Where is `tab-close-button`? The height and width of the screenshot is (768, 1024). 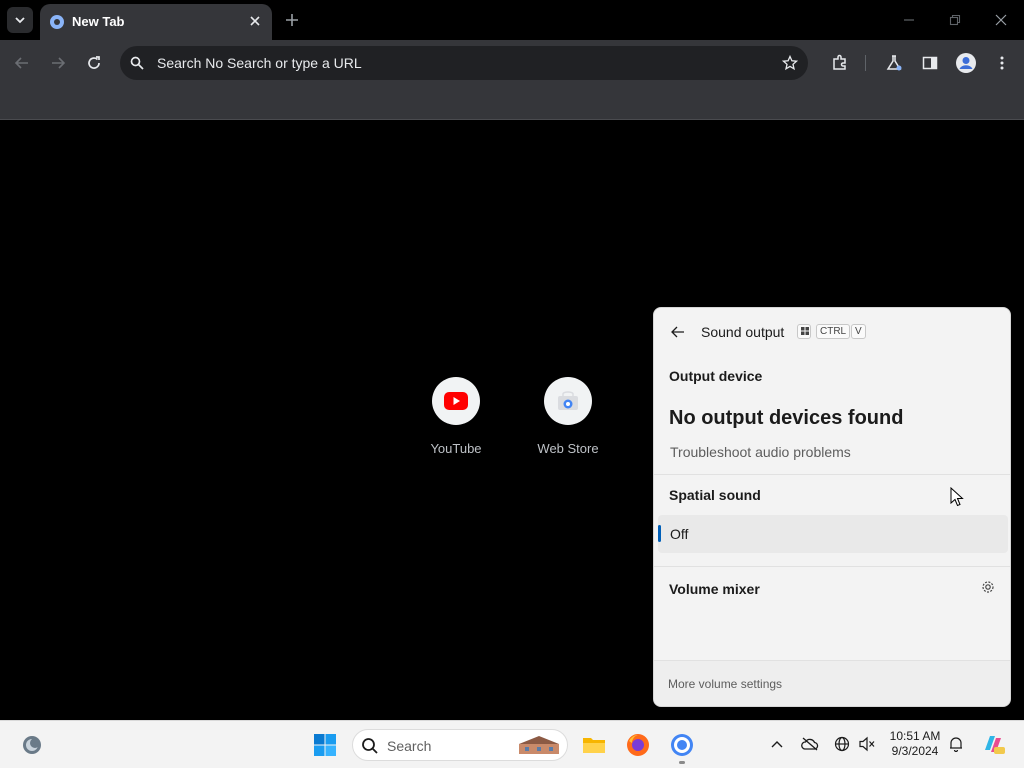
tab-close-button is located at coordinates (255, 21).